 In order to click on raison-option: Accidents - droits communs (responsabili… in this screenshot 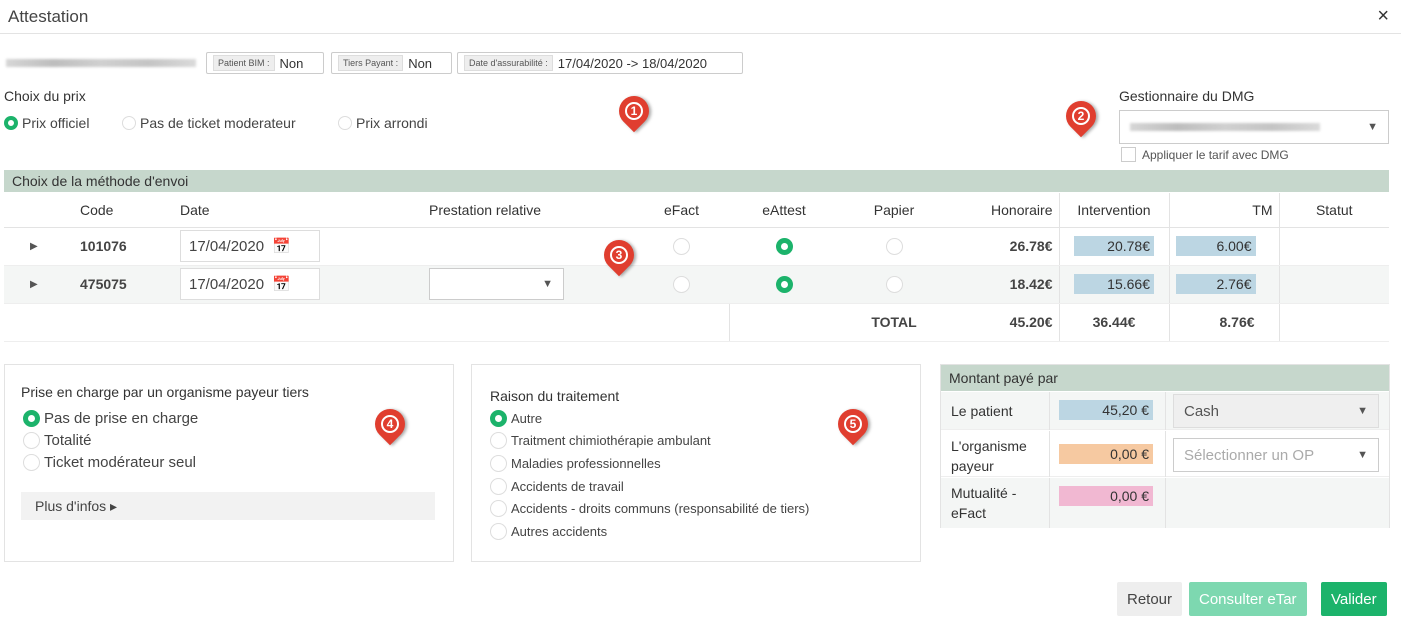, I will do `click(649, 508)`.